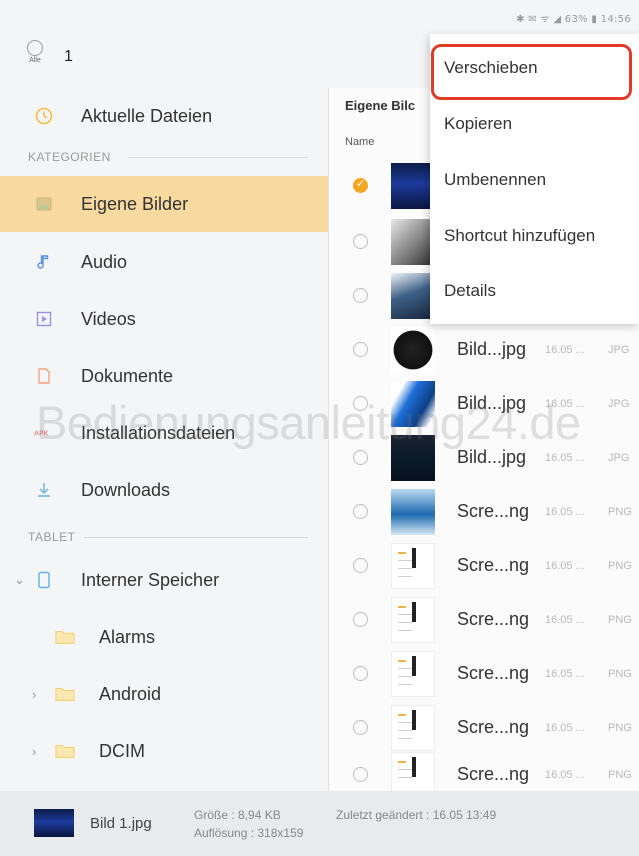 The height and width of the screenshot is (856, 639). Describe the element at coordinates (164, 490) in the screenshot. I see `sidebar-item-downloads: Downloads` at that location.